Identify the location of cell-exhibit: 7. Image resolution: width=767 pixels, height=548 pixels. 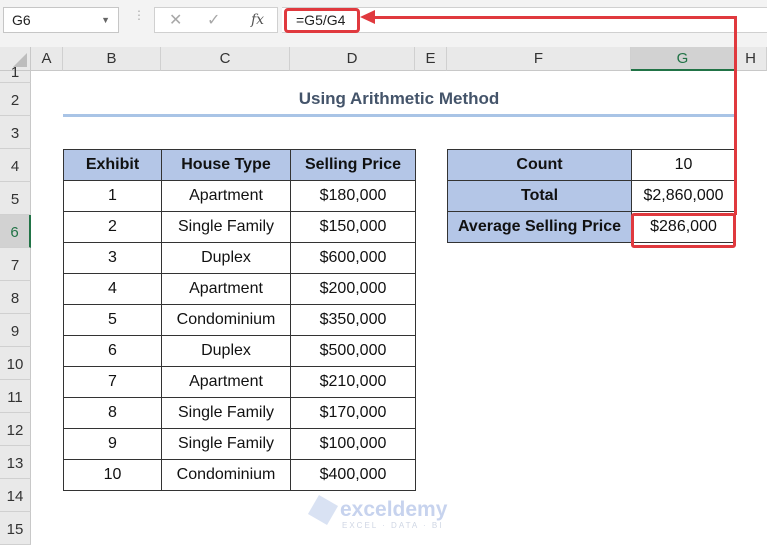
(112, 382).